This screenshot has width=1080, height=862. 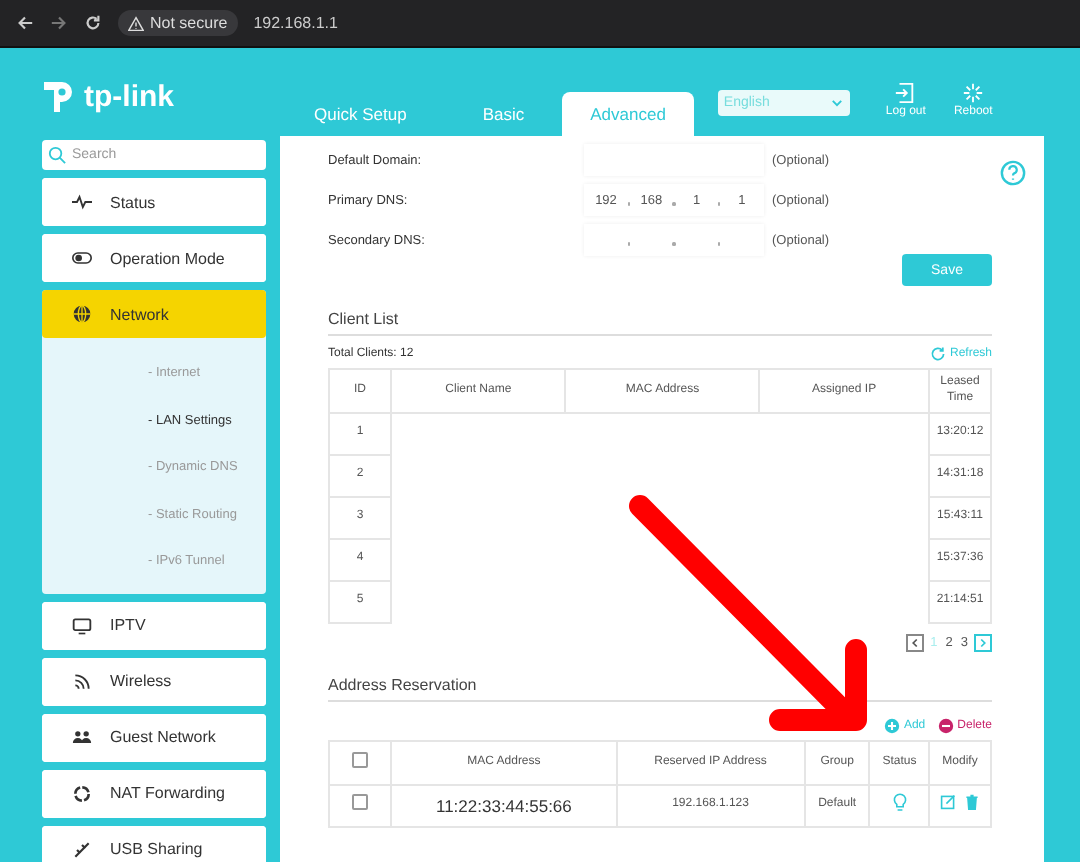 I want to click on sidebar-item: USB Sharing, so click(x=154, y=843).